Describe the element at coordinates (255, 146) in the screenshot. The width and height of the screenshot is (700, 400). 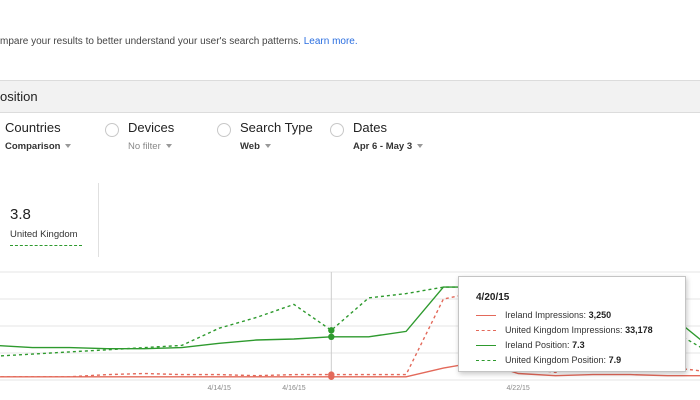
I see `filter-search-type-value: Web` at that location.